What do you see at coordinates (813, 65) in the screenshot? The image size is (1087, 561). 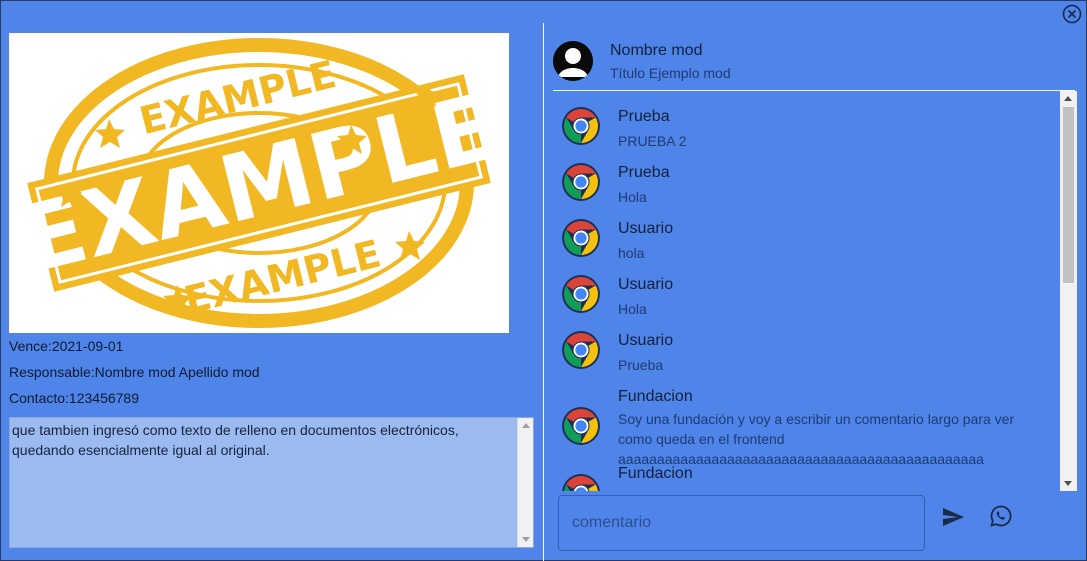 I see `profile-header: Nombre mod Título Ejemplo mod` at bounding box center [813, 65].